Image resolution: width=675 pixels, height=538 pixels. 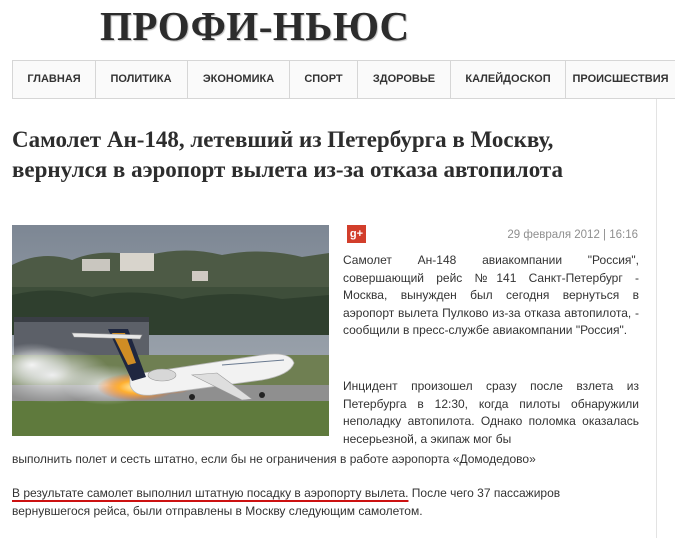 What do you see at coordinates (484, 493) in the screenshot?
I see `paragraph-3-rest: После чего 37 пассажиров` at bounding box center [484, 493].